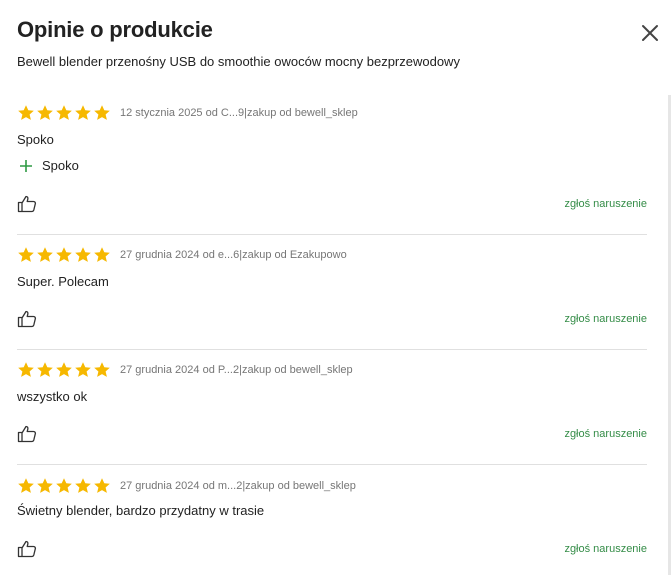 The width and height of the screenshot is (671, 575). Describe the element at coordinates (294, 255) in the screenshot. I see `purchase-source: zakup od Ezakupowo` at that location.